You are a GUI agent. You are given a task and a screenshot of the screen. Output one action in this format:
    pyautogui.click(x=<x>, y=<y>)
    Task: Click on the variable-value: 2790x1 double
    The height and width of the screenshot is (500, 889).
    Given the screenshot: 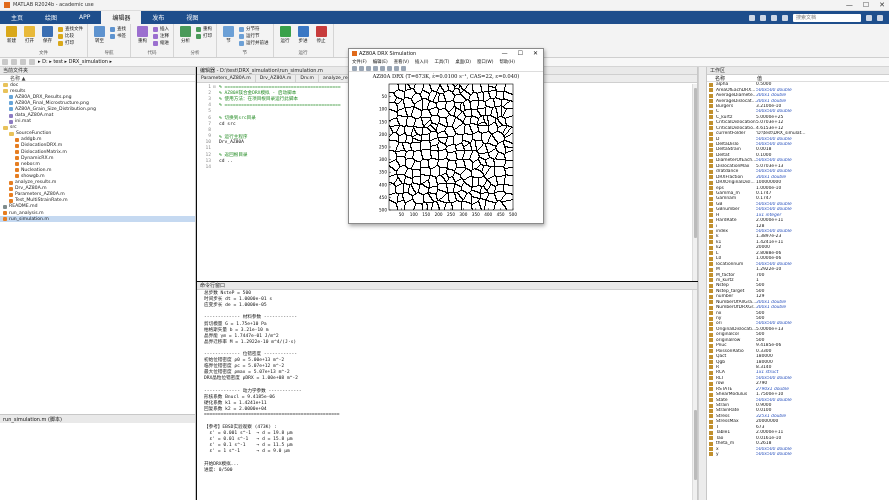 What is the action you would take?
    pyautogui.click(x=772, y=389)
    